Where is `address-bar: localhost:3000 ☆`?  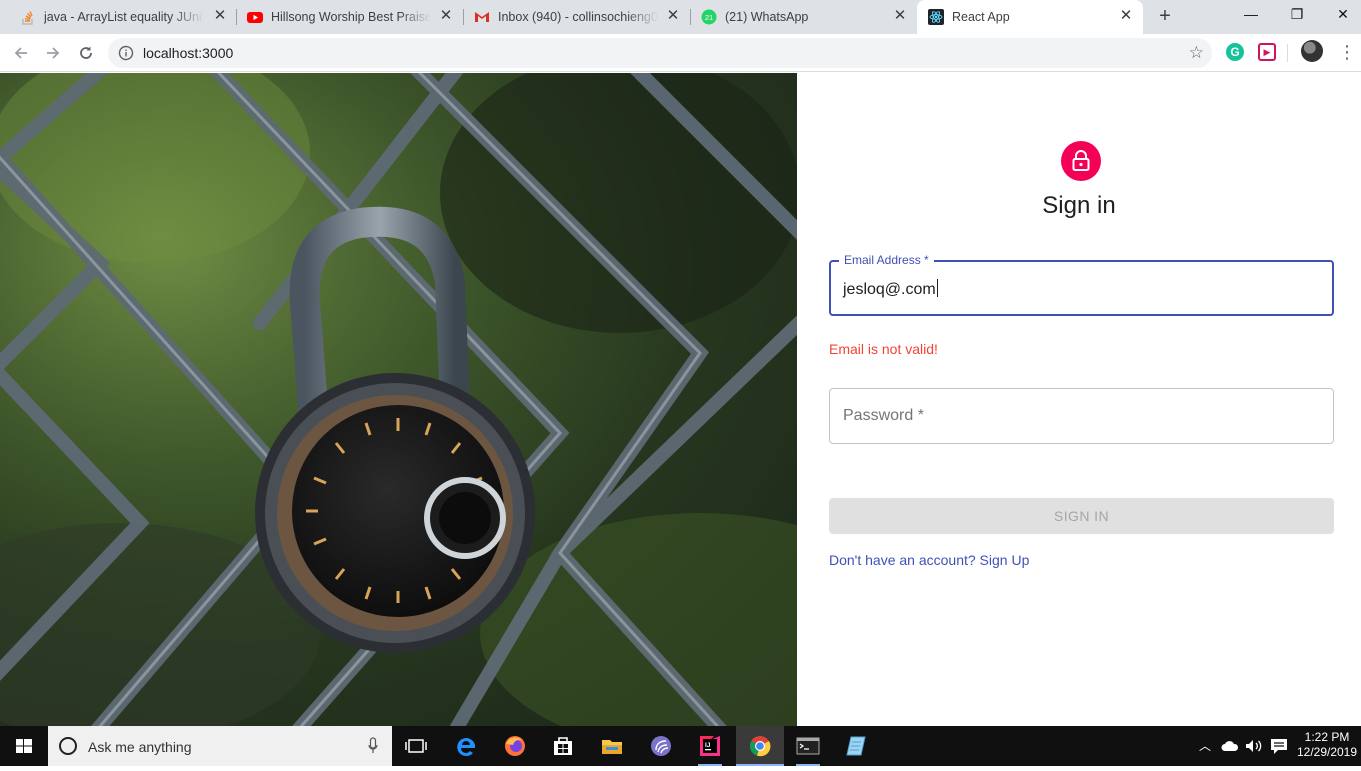 address-bar: localhost:3000 ☆ is located at coordinates (660, 53).